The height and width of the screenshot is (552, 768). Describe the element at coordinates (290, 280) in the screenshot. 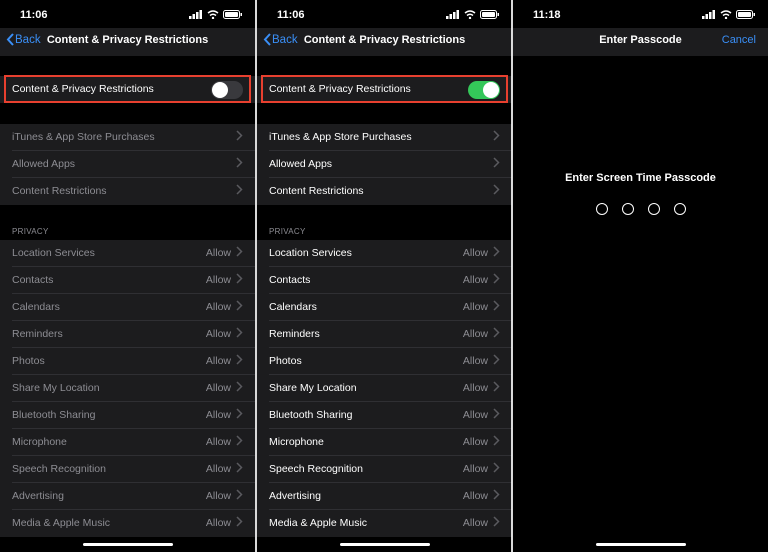

I see `row-label: Contacts` at that location.